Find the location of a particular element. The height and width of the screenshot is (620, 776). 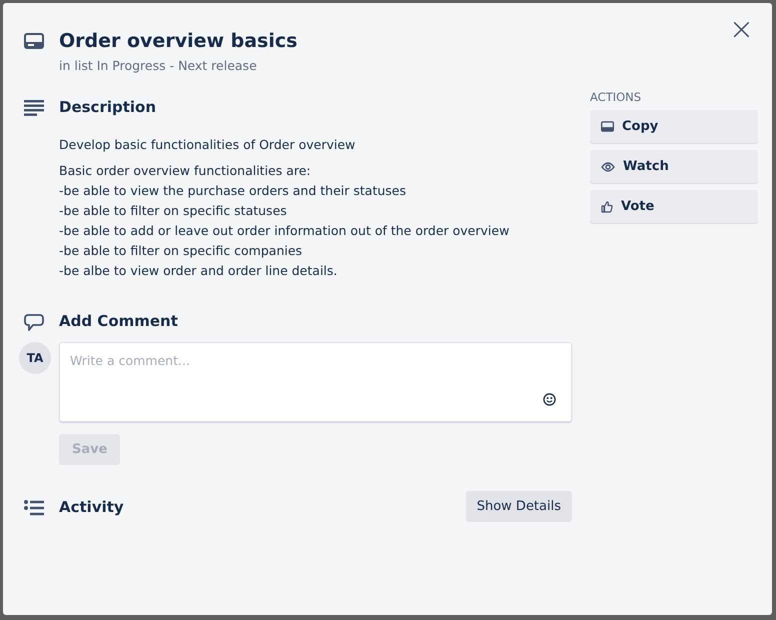

description-text: Basic order overview functionalities are: -be able to view the purchase orders and their statuses -be able to filter on specific statuses -be able to add or leave out order information out of the order overview -be able to filter on specific companies -be albe to view order and order line details. is located at coordinates (284, 221).